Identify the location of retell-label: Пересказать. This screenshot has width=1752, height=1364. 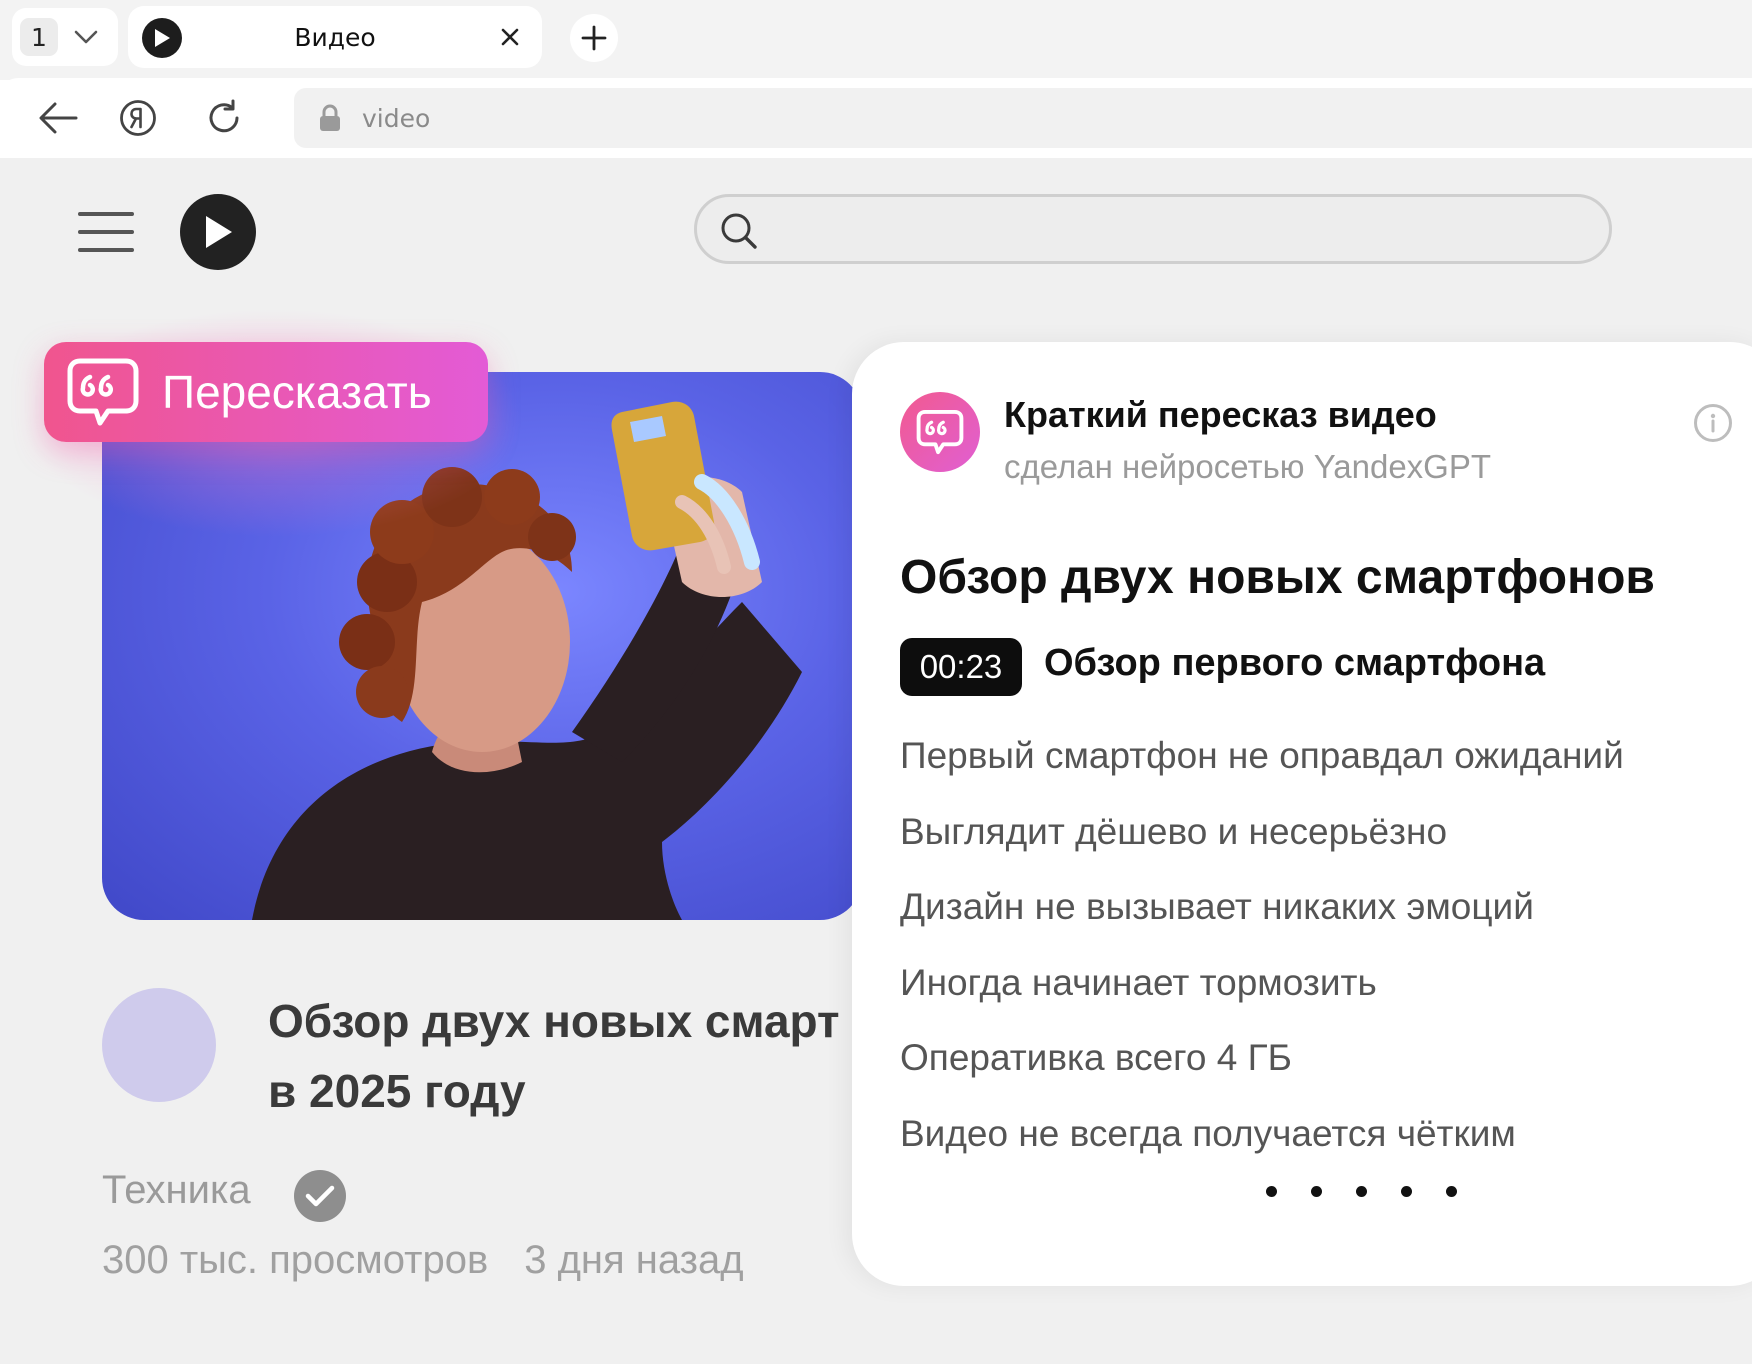
(297, 392).